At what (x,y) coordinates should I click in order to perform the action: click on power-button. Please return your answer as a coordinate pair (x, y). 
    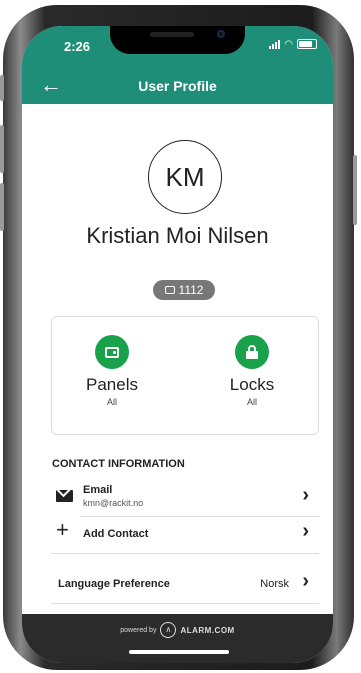
    Looking at the image, I should click on (355, 190).